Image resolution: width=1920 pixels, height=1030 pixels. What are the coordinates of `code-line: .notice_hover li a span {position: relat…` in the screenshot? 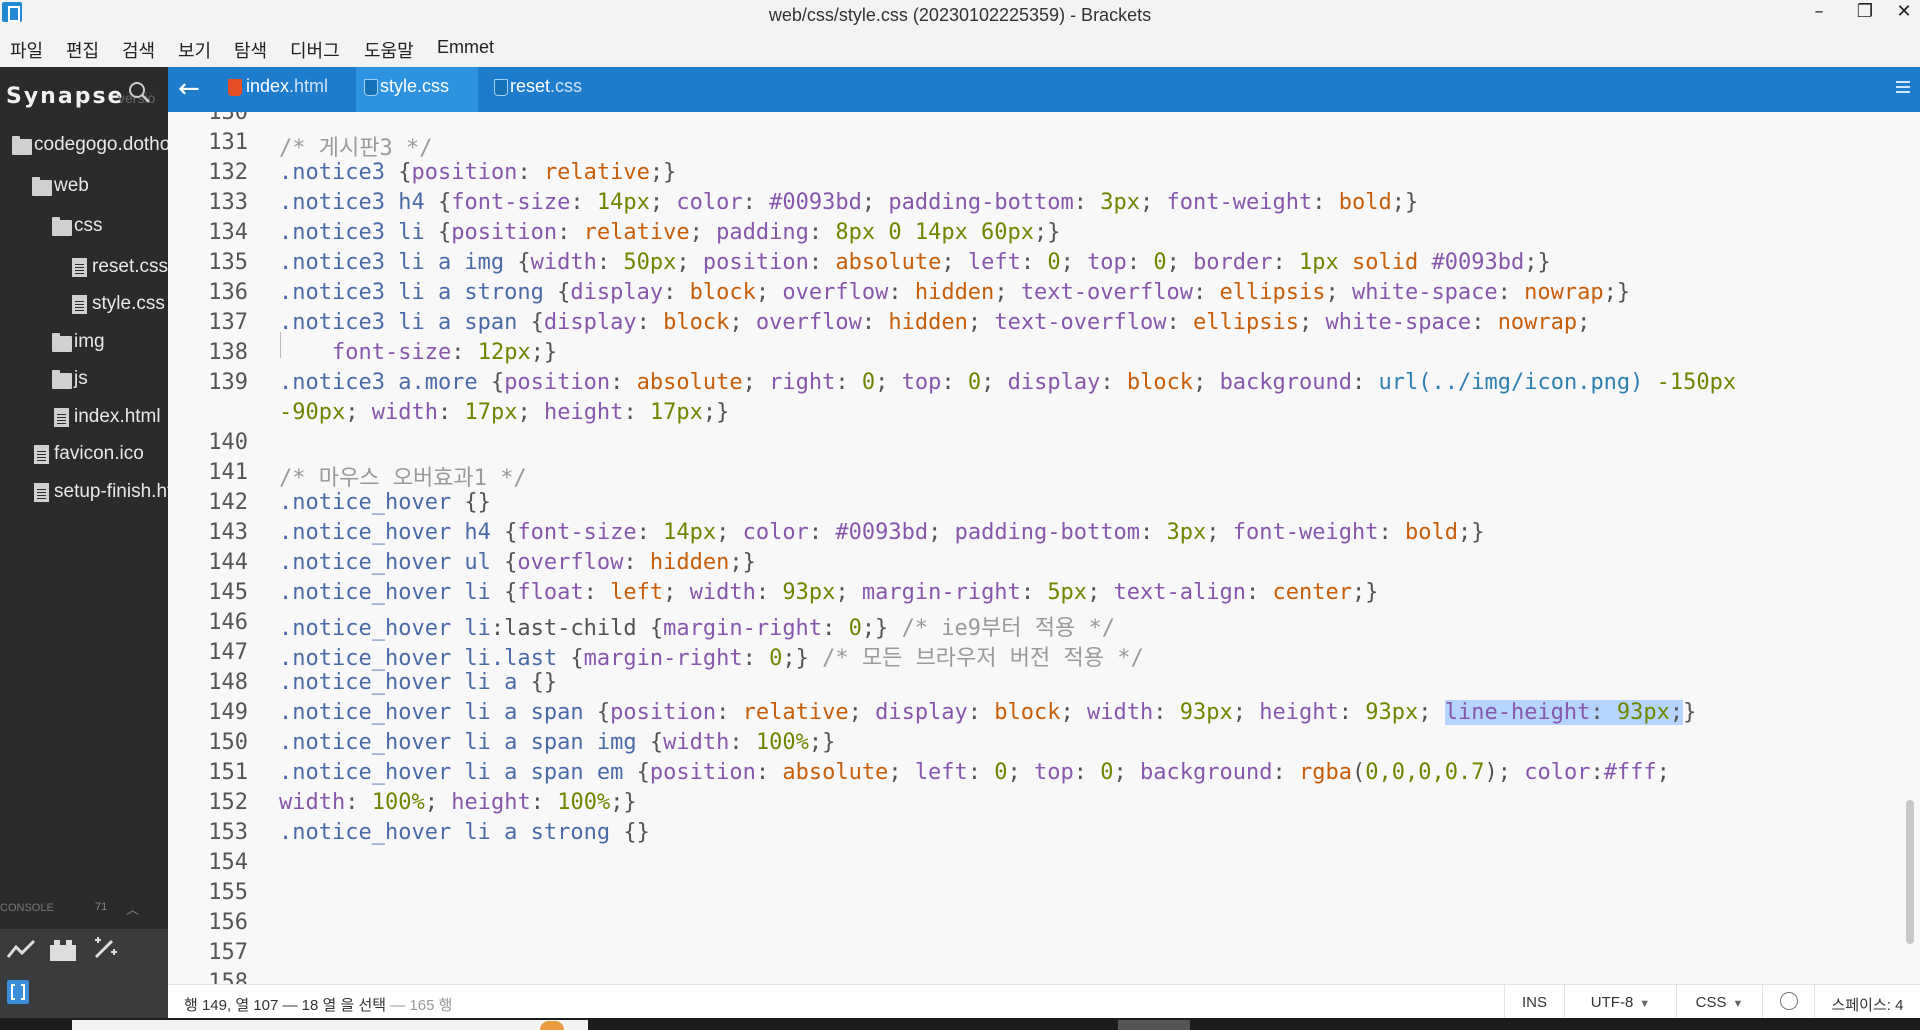 It's located at (987, 712).